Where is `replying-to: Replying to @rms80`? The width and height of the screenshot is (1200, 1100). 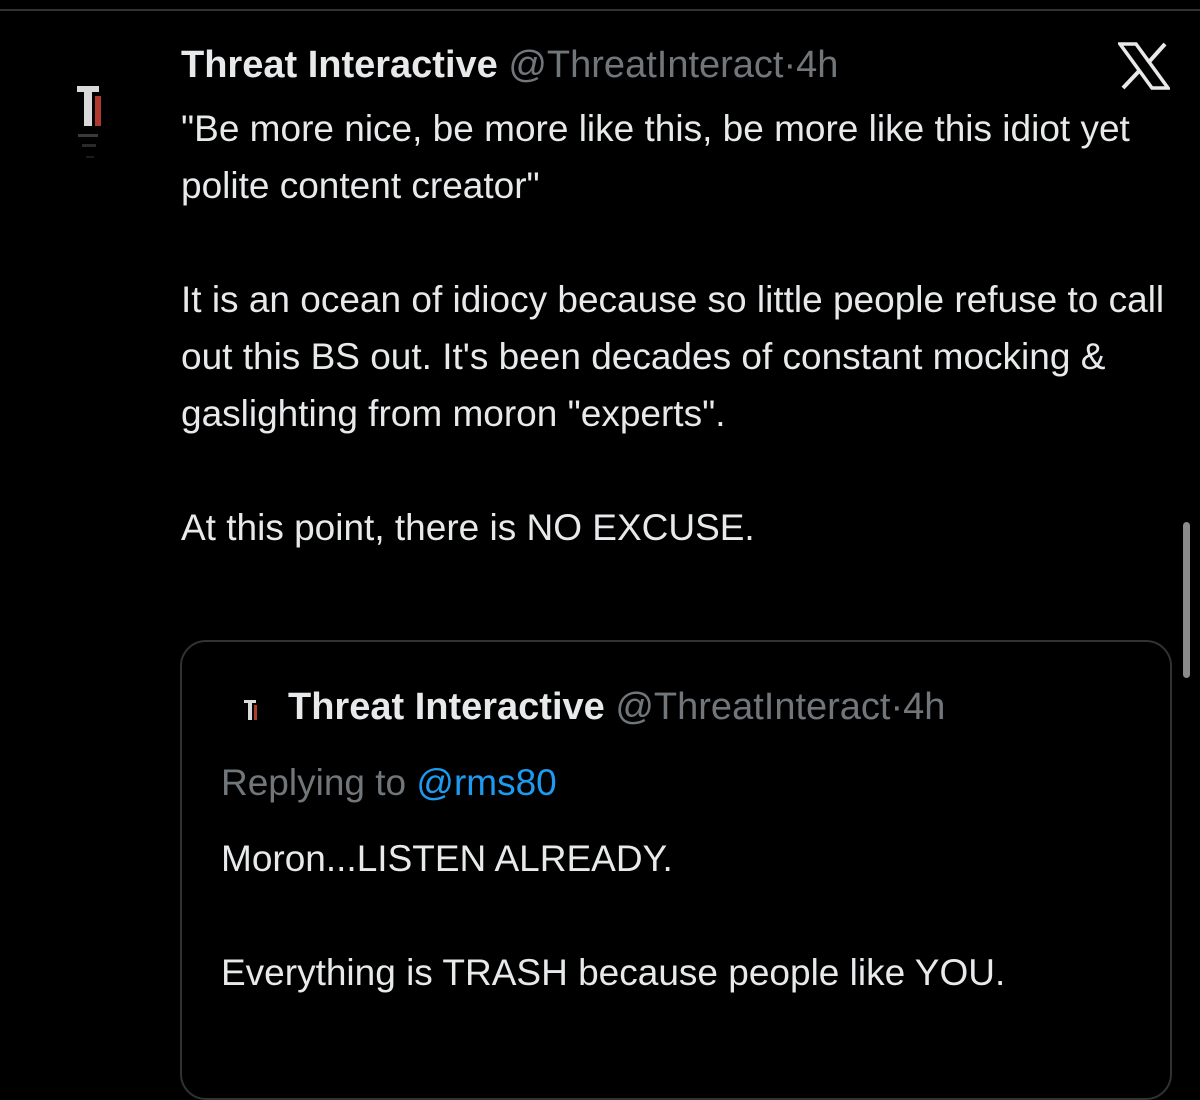
replying-to: Replying to @rms80 is located at coordinates (389, 783).